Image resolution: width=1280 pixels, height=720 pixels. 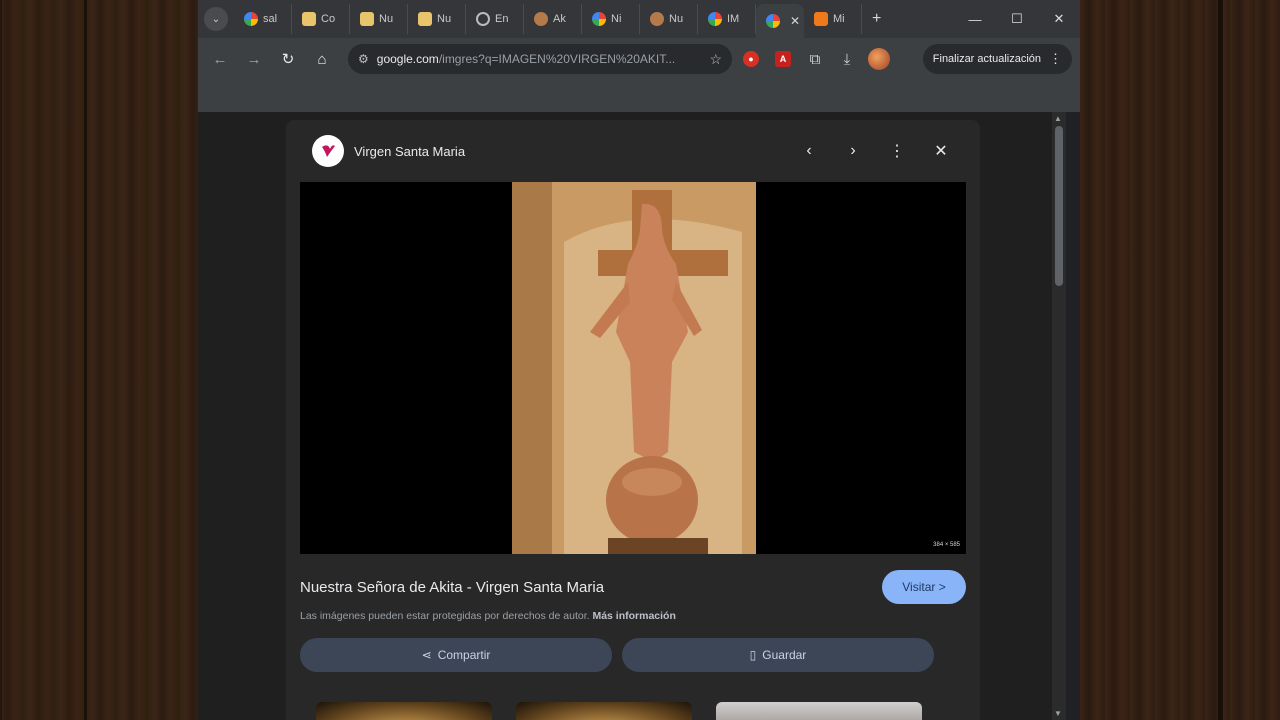 I want to click on home-icon: ⌂, so click(x=322, y=59).